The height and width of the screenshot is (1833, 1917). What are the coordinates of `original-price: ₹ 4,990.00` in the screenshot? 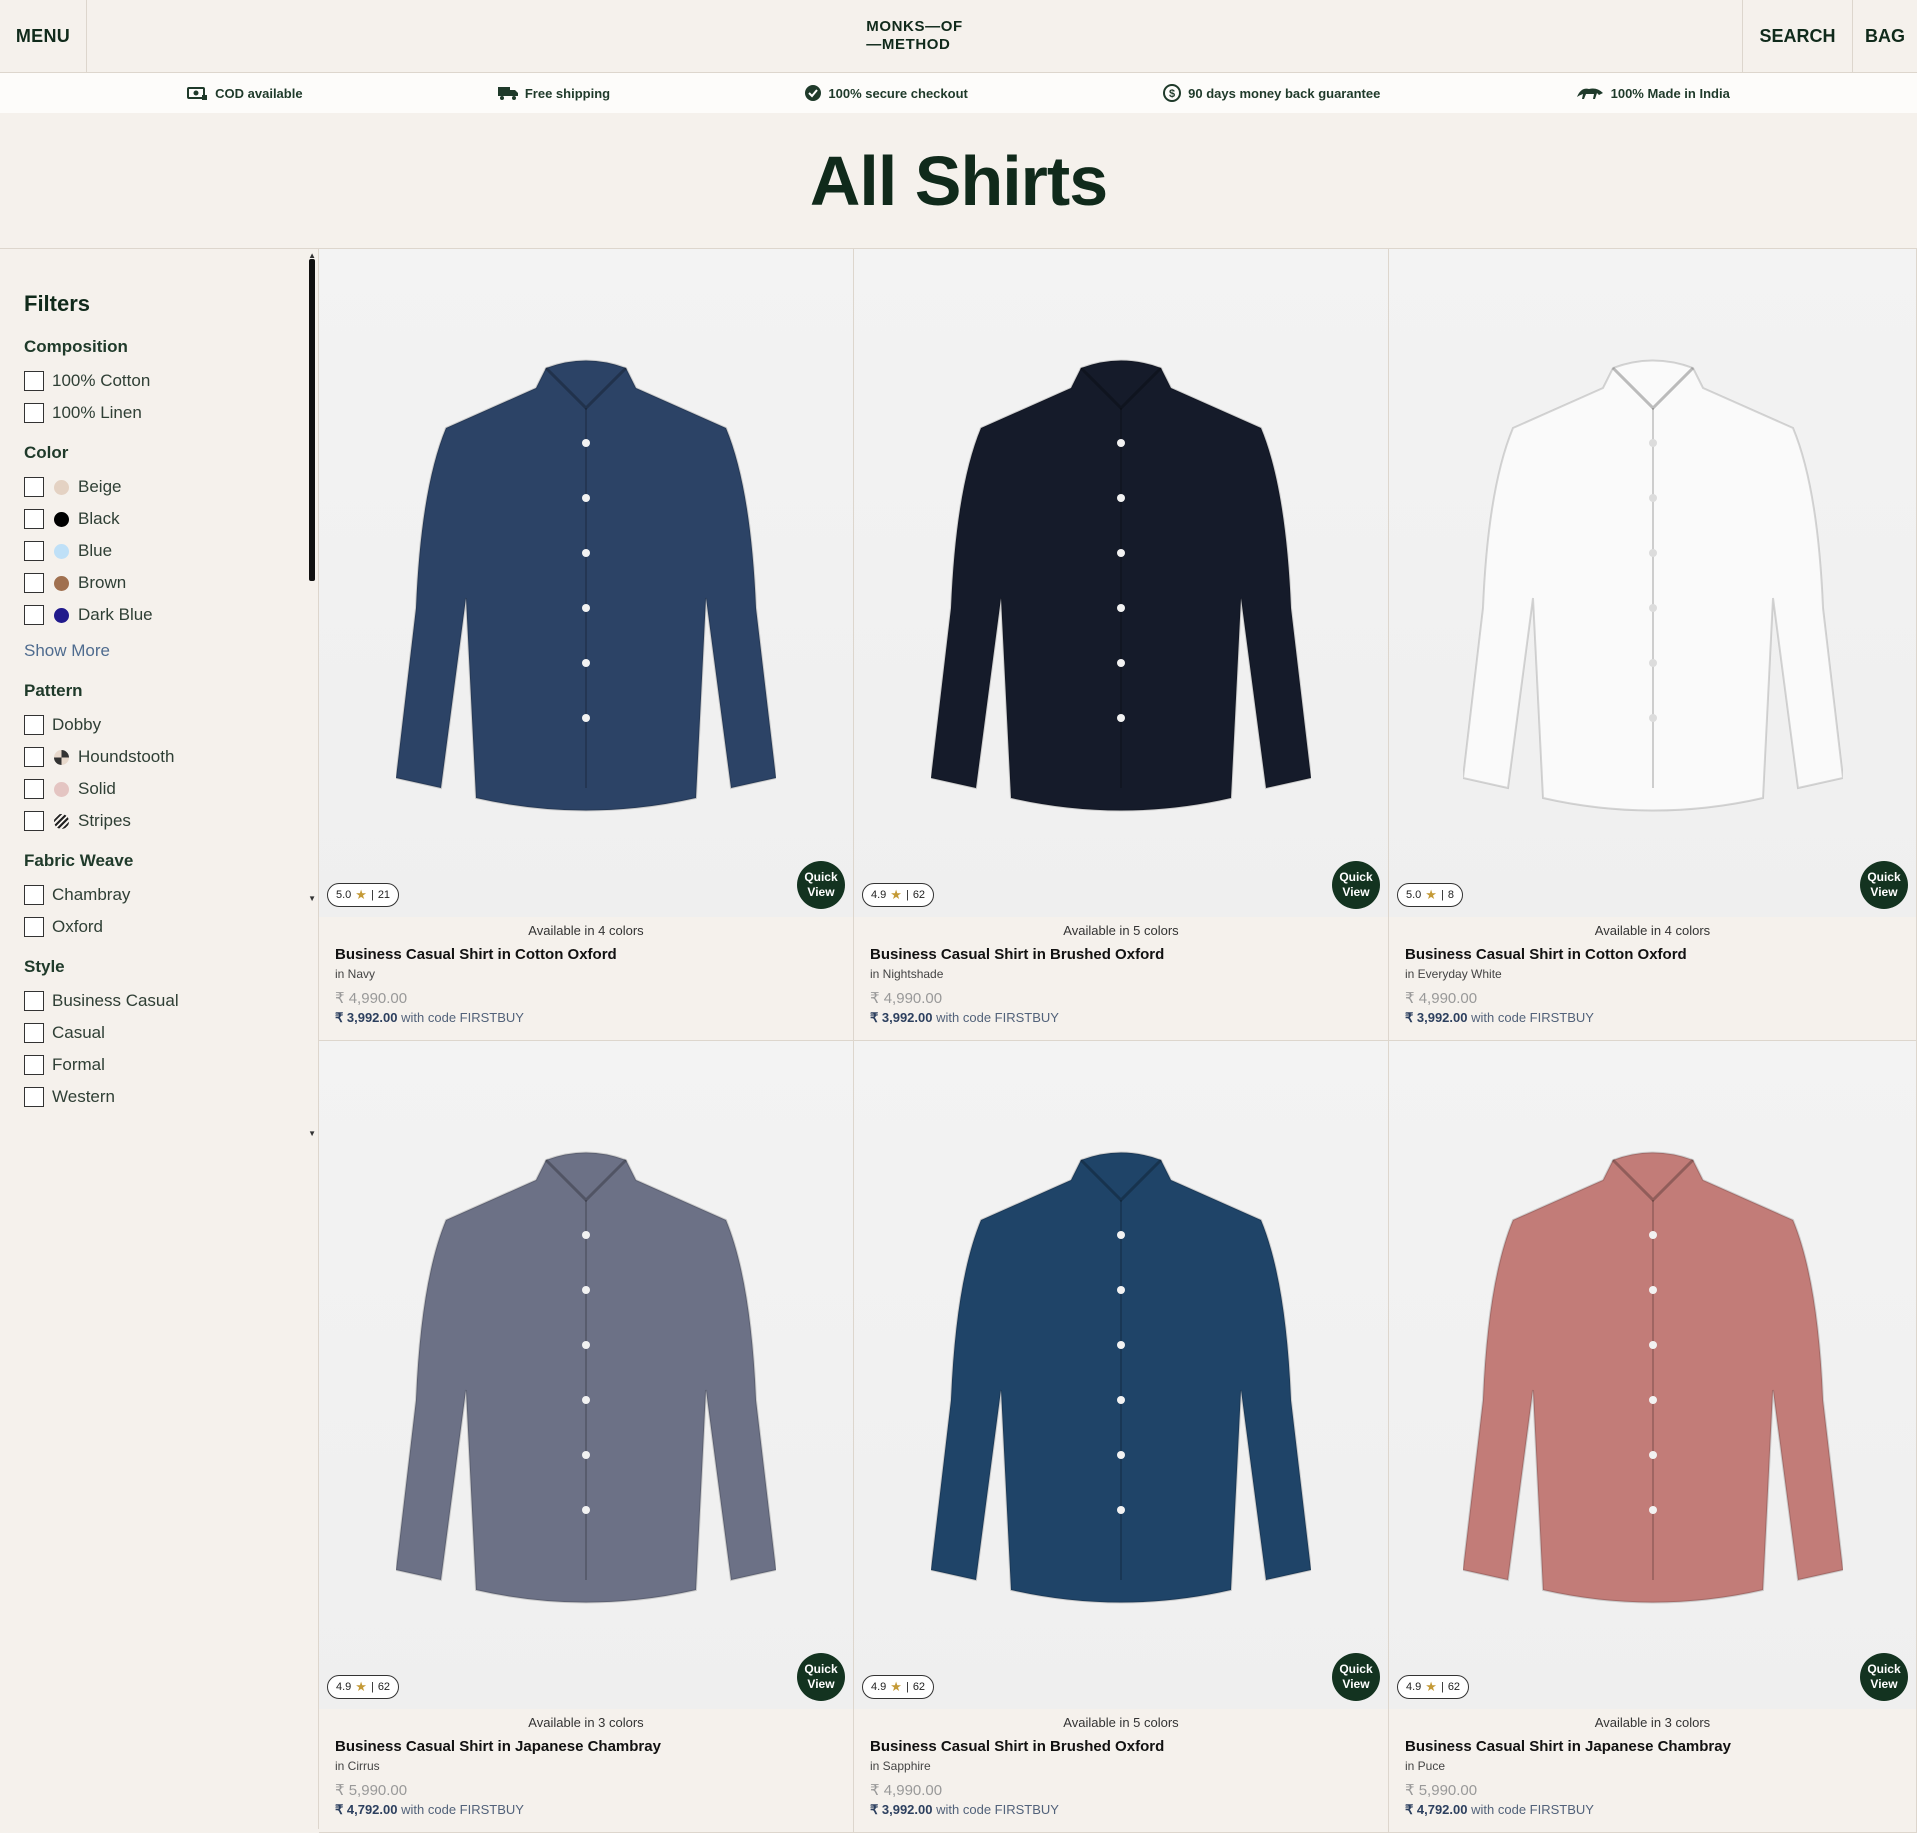 It's located at (371, 998).